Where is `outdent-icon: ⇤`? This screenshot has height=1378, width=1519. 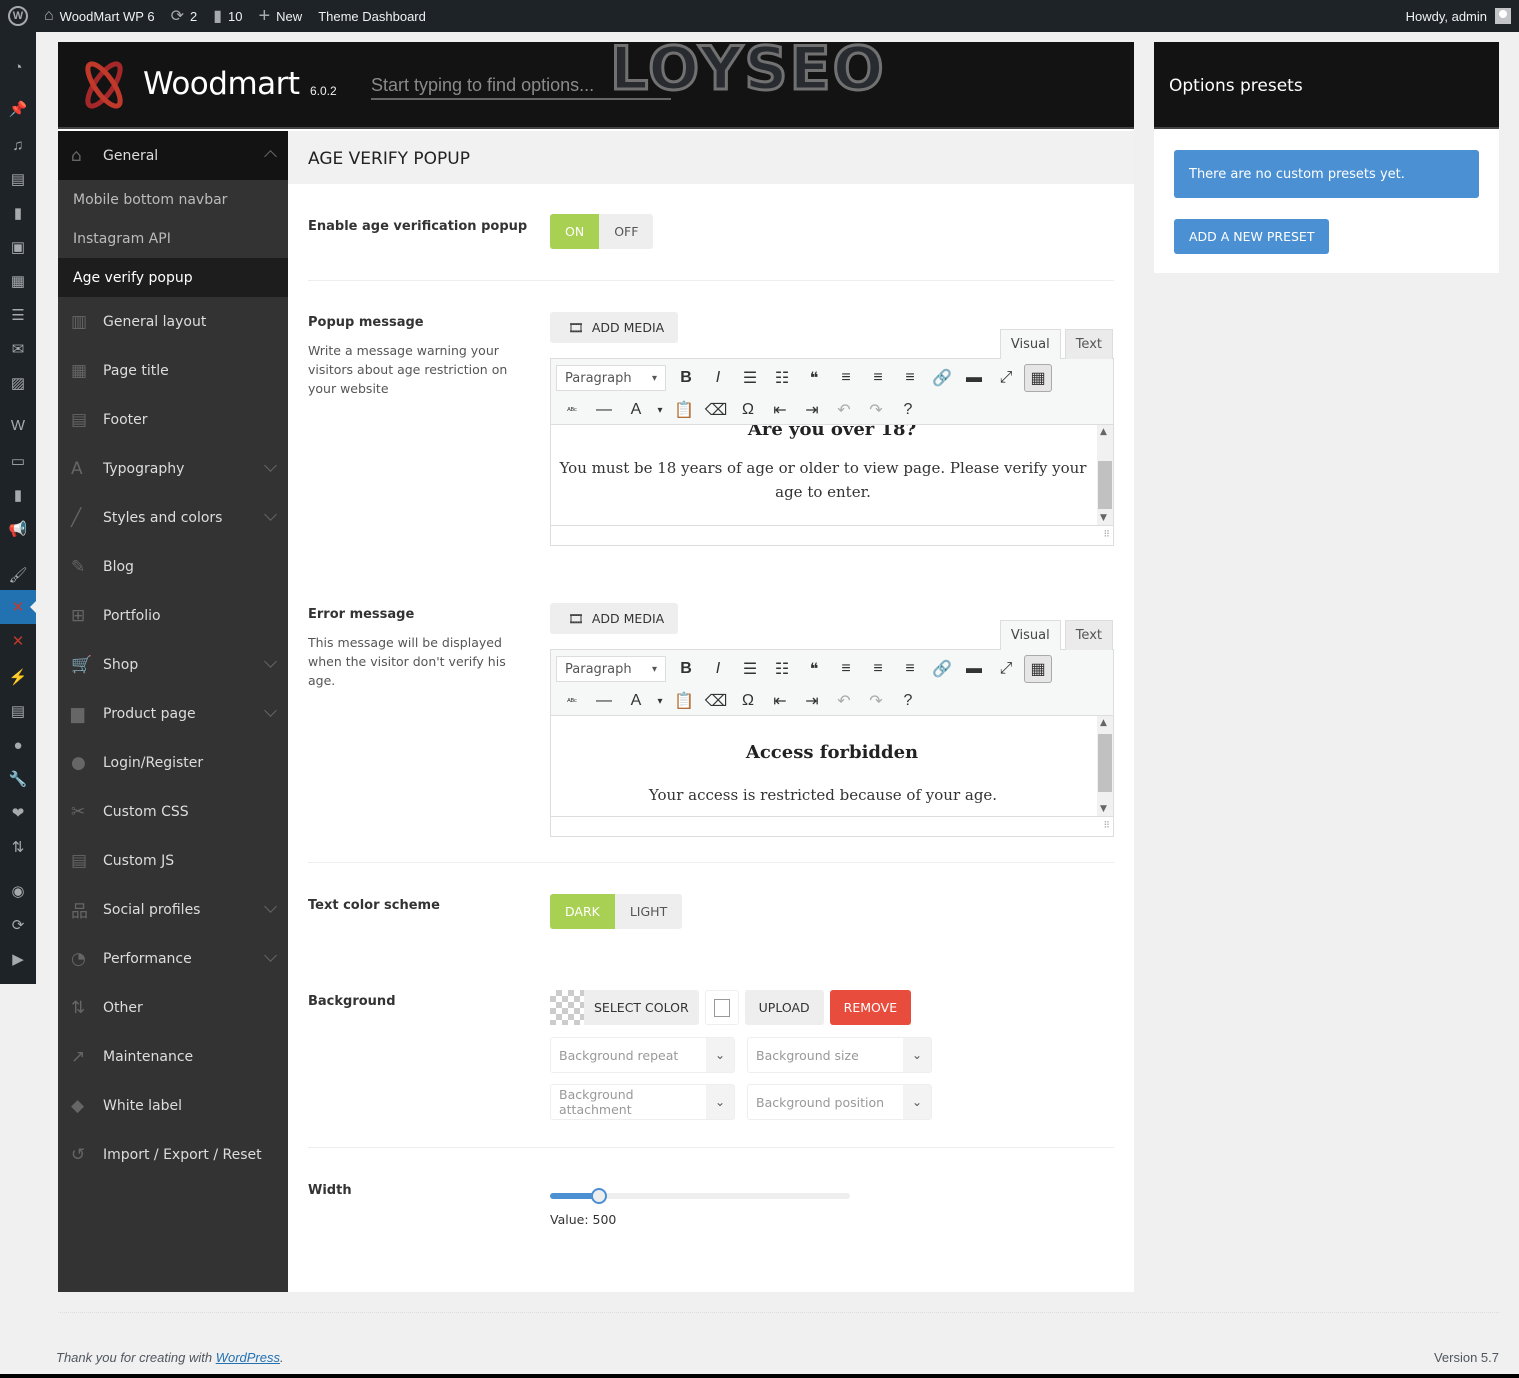
outdent-icon: ⇤ is located at coordinates (780, 410).